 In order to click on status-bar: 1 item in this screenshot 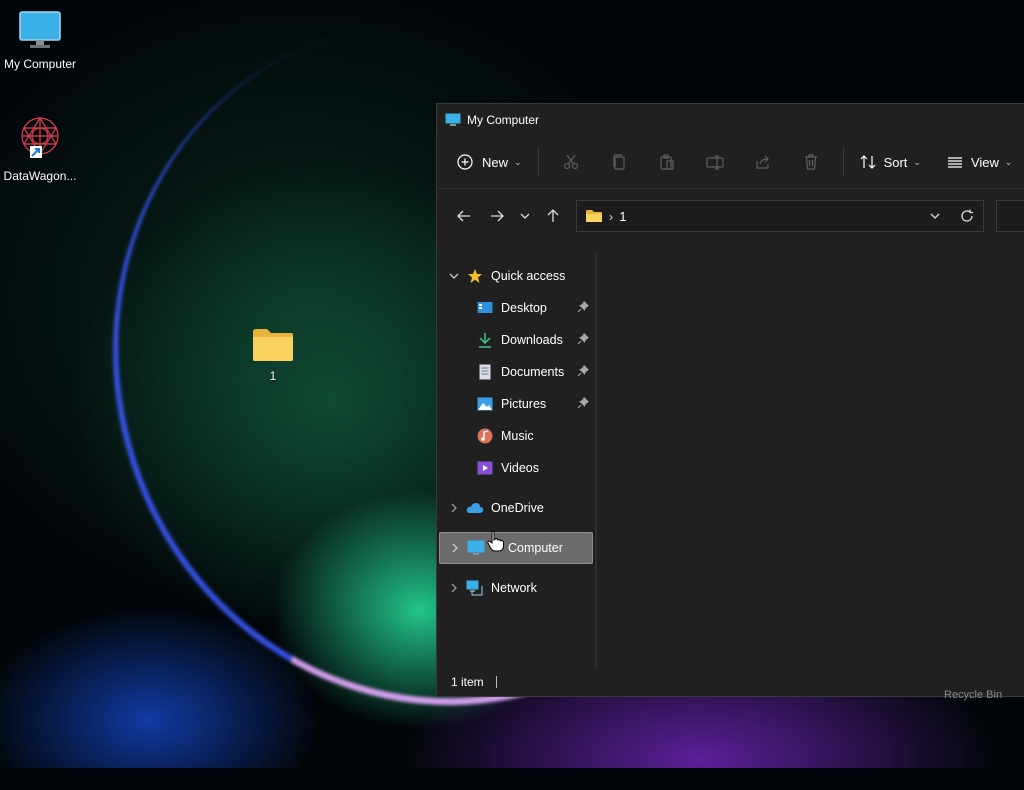, I will do `click(730, 682)`.